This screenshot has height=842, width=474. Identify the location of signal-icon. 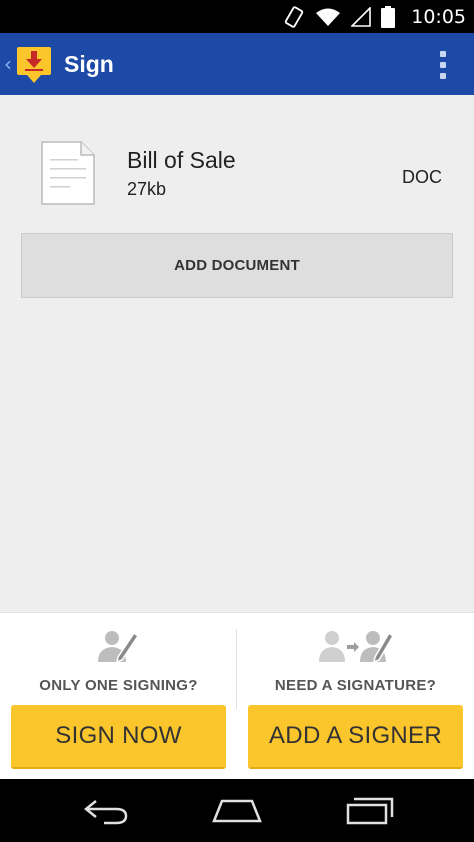
(361, 16).